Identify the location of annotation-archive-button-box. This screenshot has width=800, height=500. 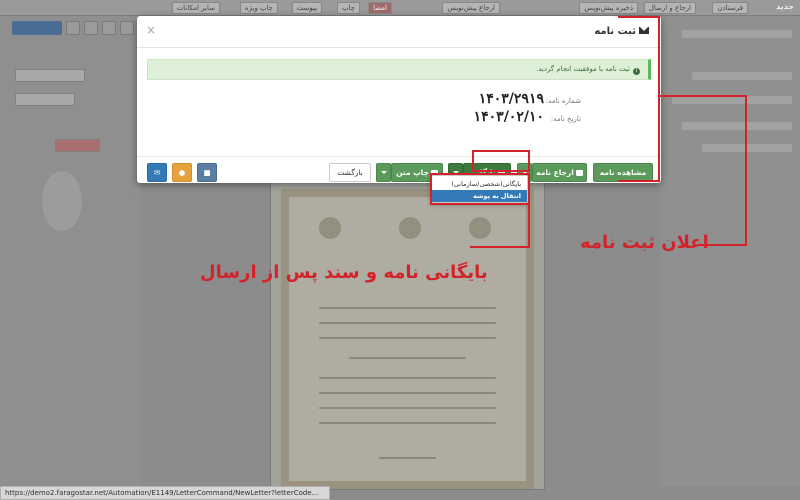
(501, 161).